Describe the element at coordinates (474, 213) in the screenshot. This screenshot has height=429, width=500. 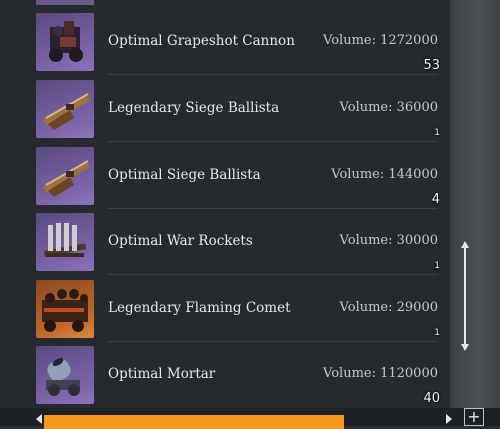
I see `background-scene` at that location.